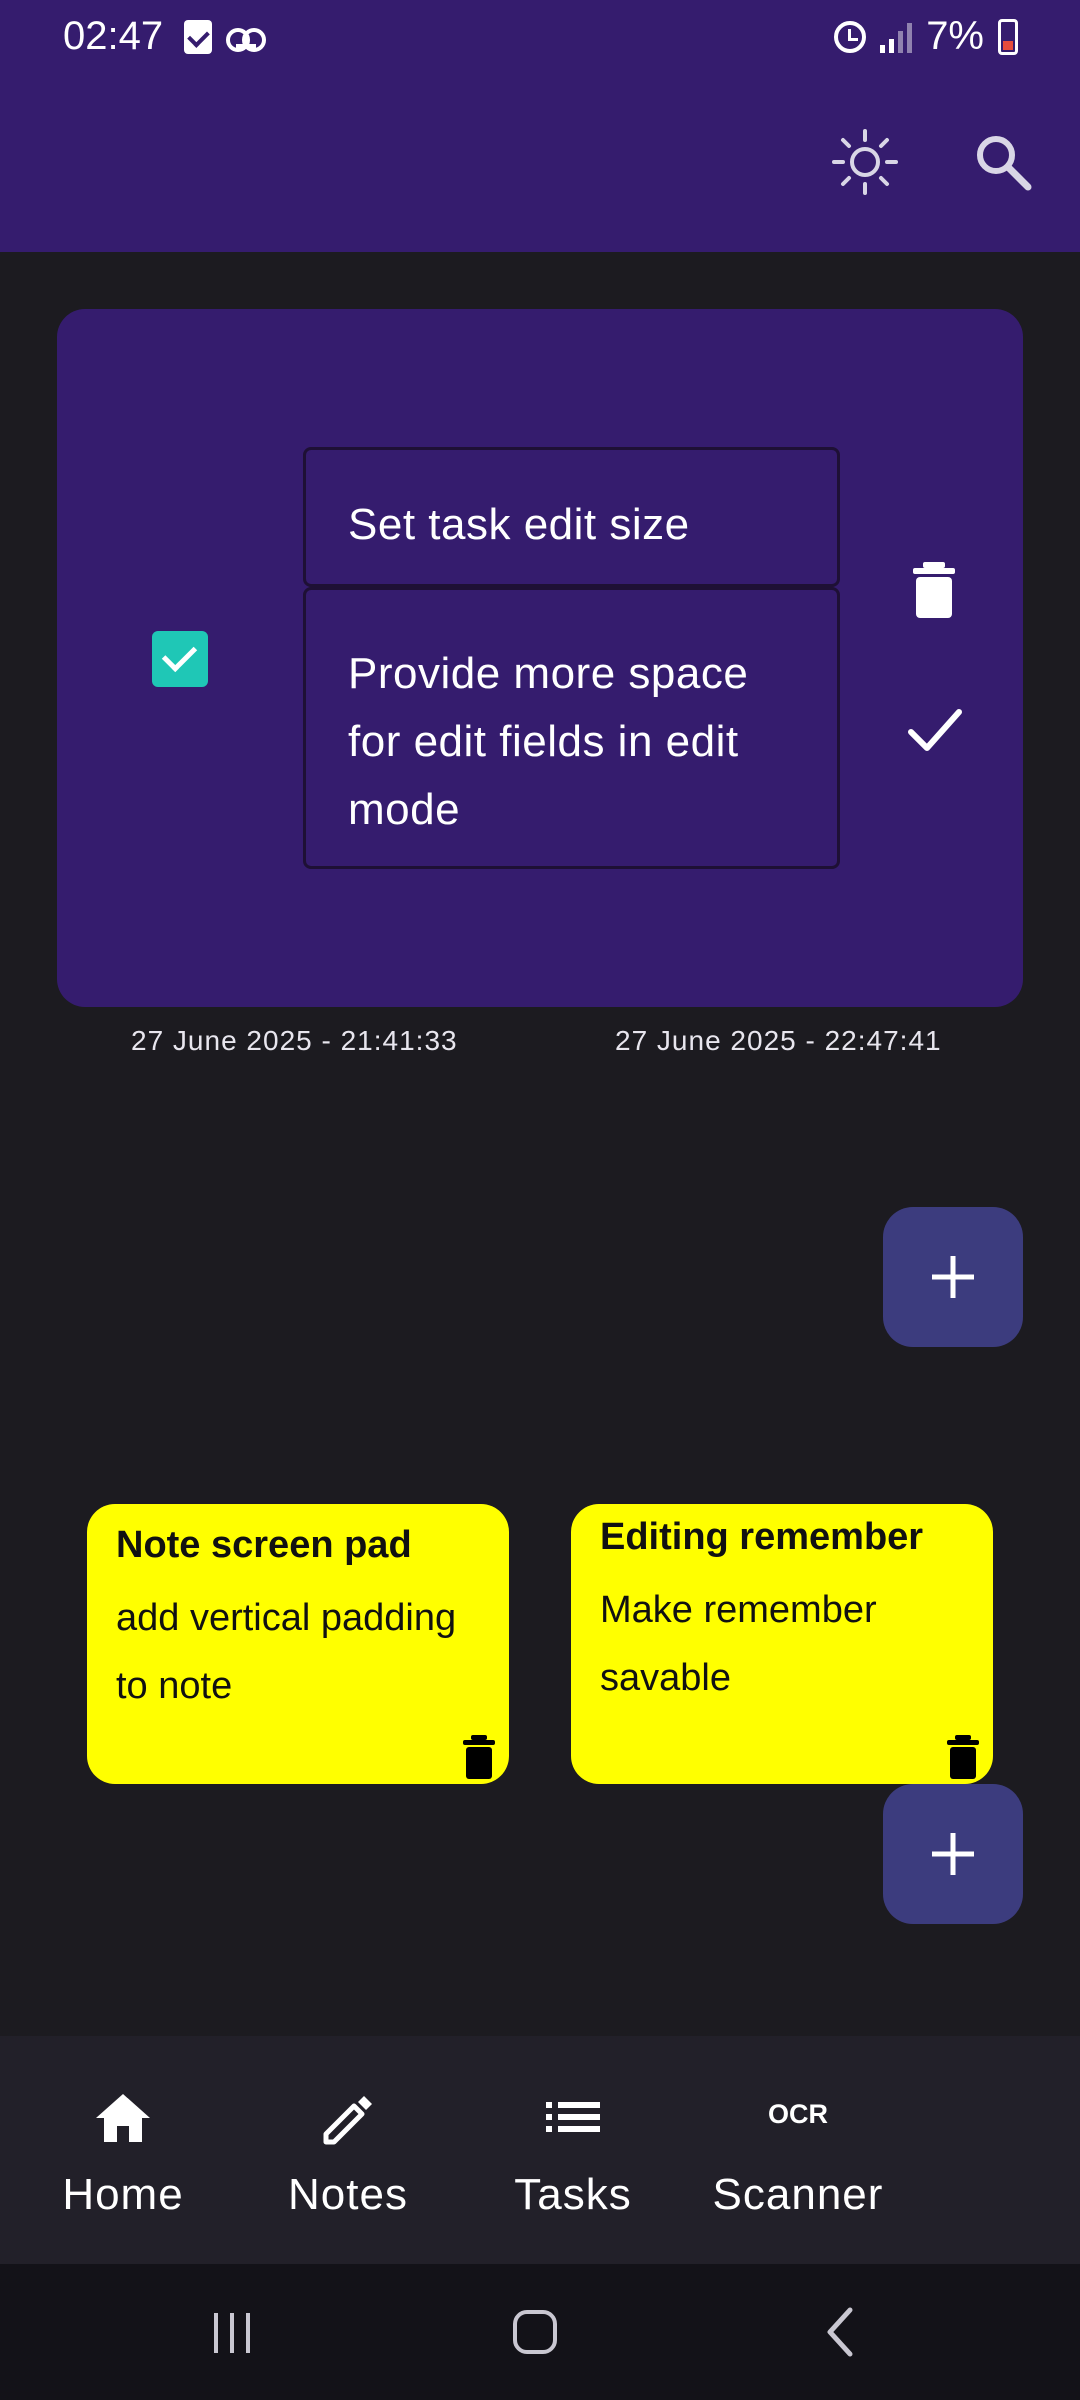 The image size is (1080, 2400). I want to click on system-navigation-bar, so click(540, 2332).